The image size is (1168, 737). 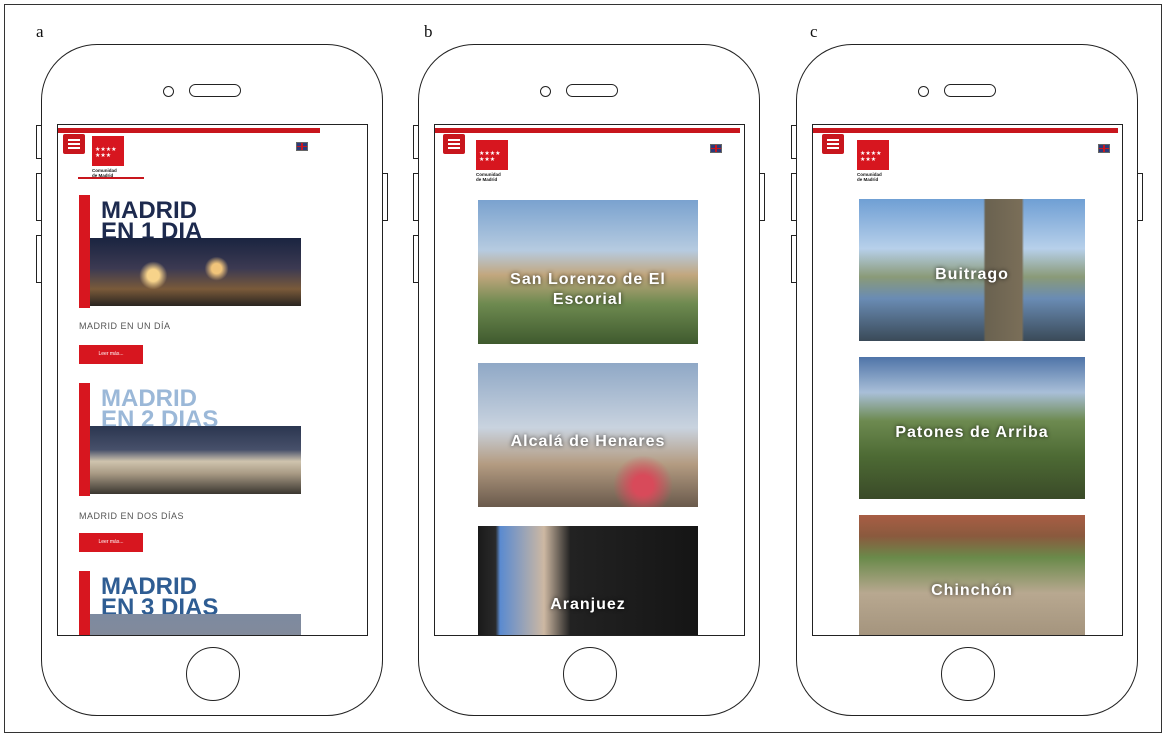 I want to click on card-alcala: Alcalá de Henares, so click(x=588, y=435).